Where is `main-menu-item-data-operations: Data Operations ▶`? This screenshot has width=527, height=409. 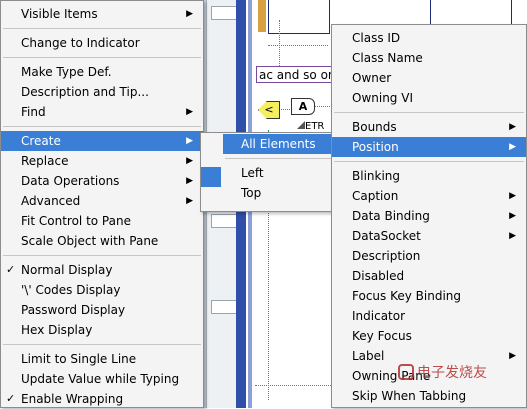 main-menu-item-data-operations: Data Operations ▶ is located at coordinates (102, 181).